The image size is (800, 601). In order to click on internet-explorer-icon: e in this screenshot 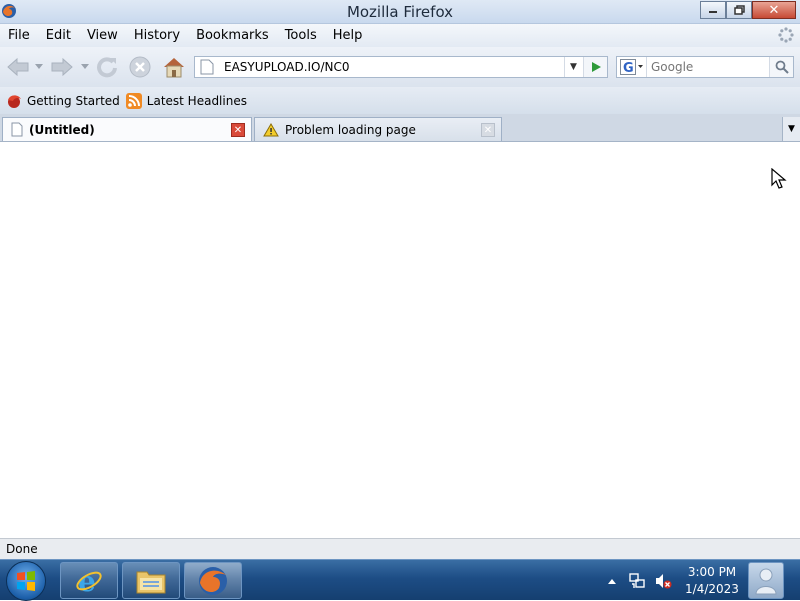, I will do `click(89, 581)`.